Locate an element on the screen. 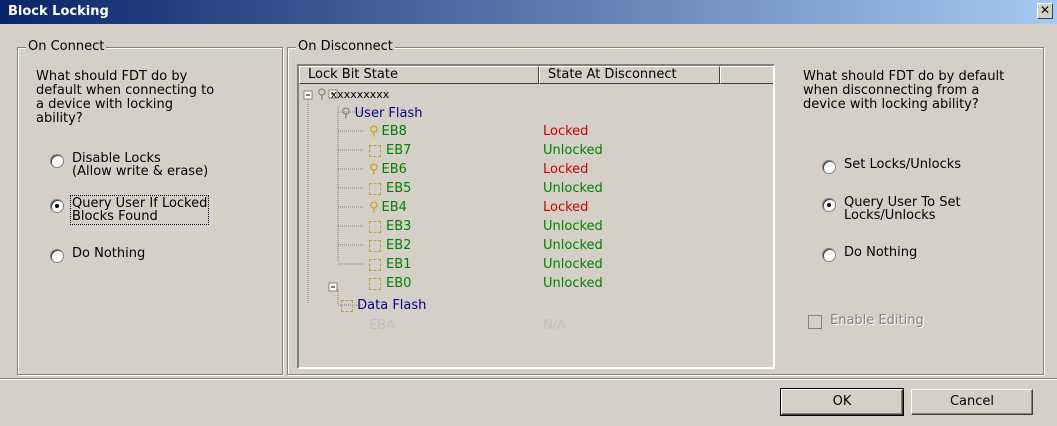 This screenshot has height=426, width=1057. radio-do-nothing-disconnect: Do Nothing is located at coordinates (869, 254).